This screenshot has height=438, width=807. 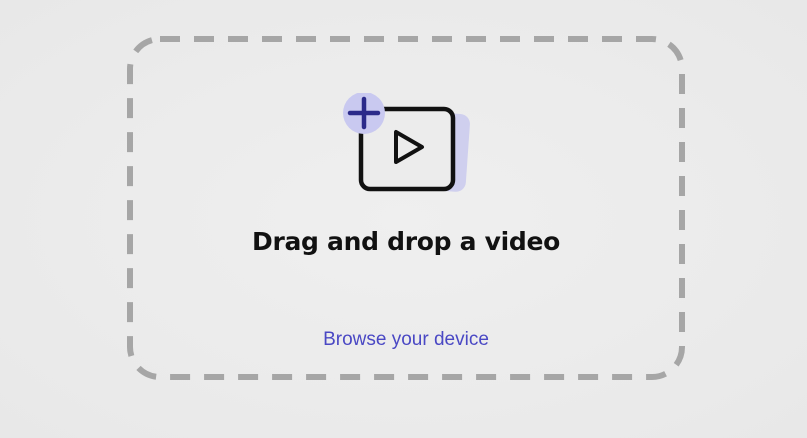 I want to click on browse-device-link: Browse your device, so click(x=406, y=340).